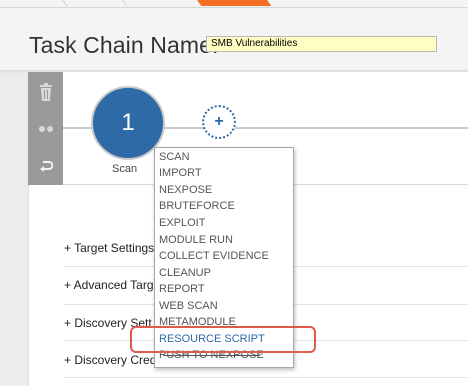 The image size is (468, 386). What do you see at coordinates (45, 92) in the screenshot?
I see `trash-icon` at bounding box center [45, 92].